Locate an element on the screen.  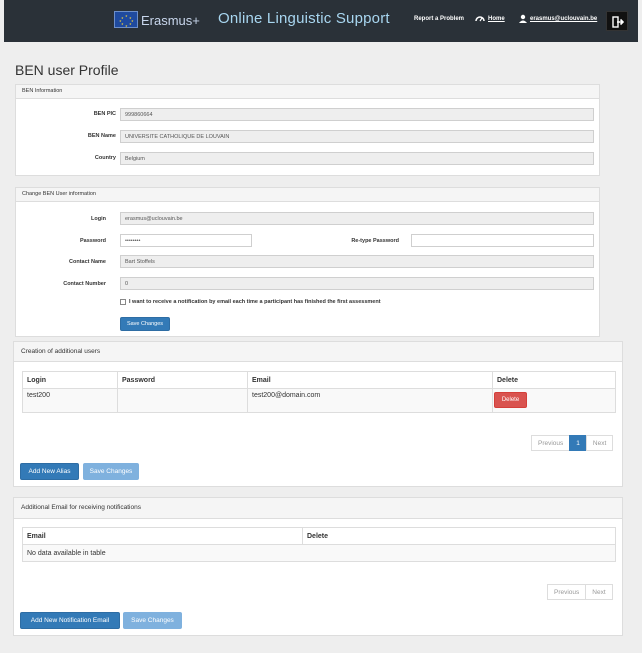
retype-password-label: Re-type Password is located at coordinates (375, 241).